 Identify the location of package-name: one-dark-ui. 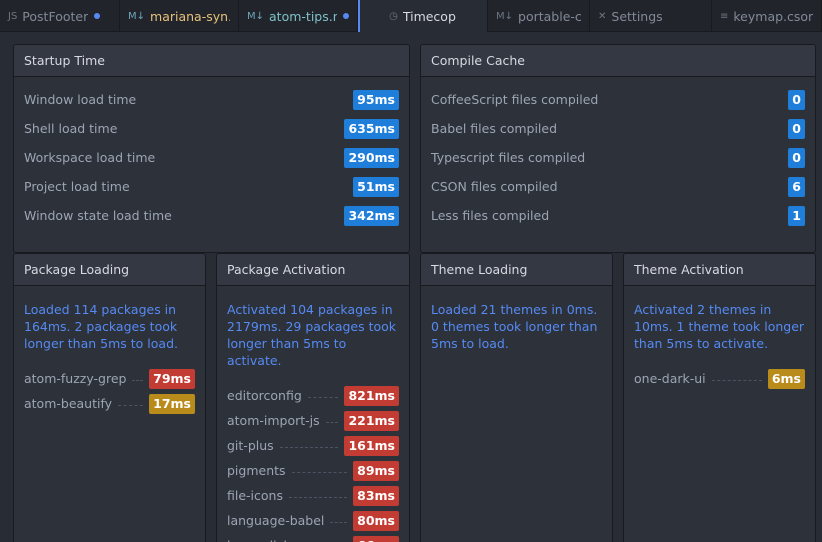
(670, 378).